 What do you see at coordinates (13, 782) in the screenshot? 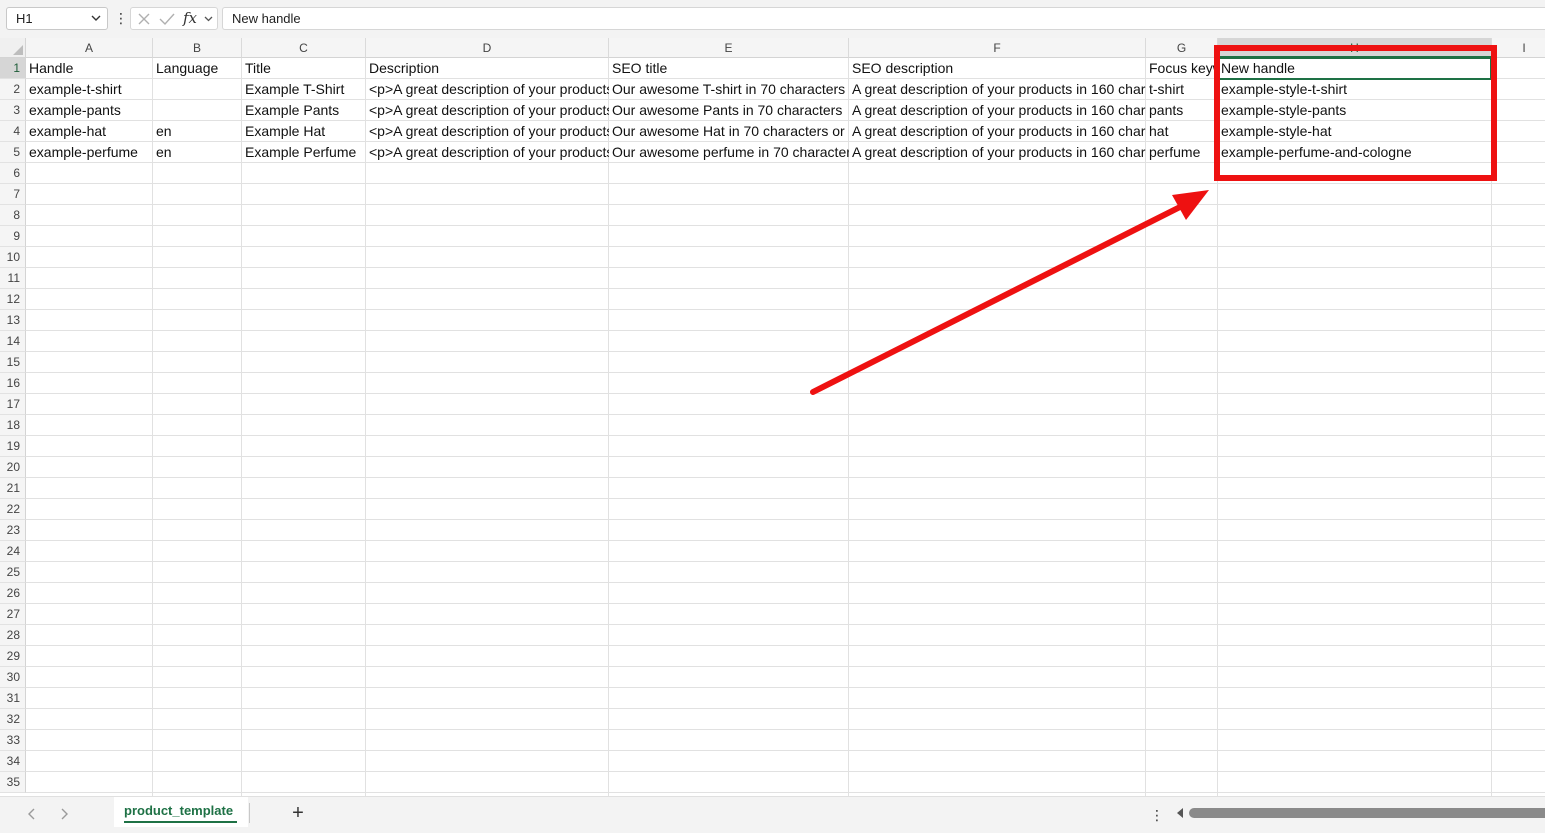
I see `row-header-35: 35` at bounding box center [13, 782].